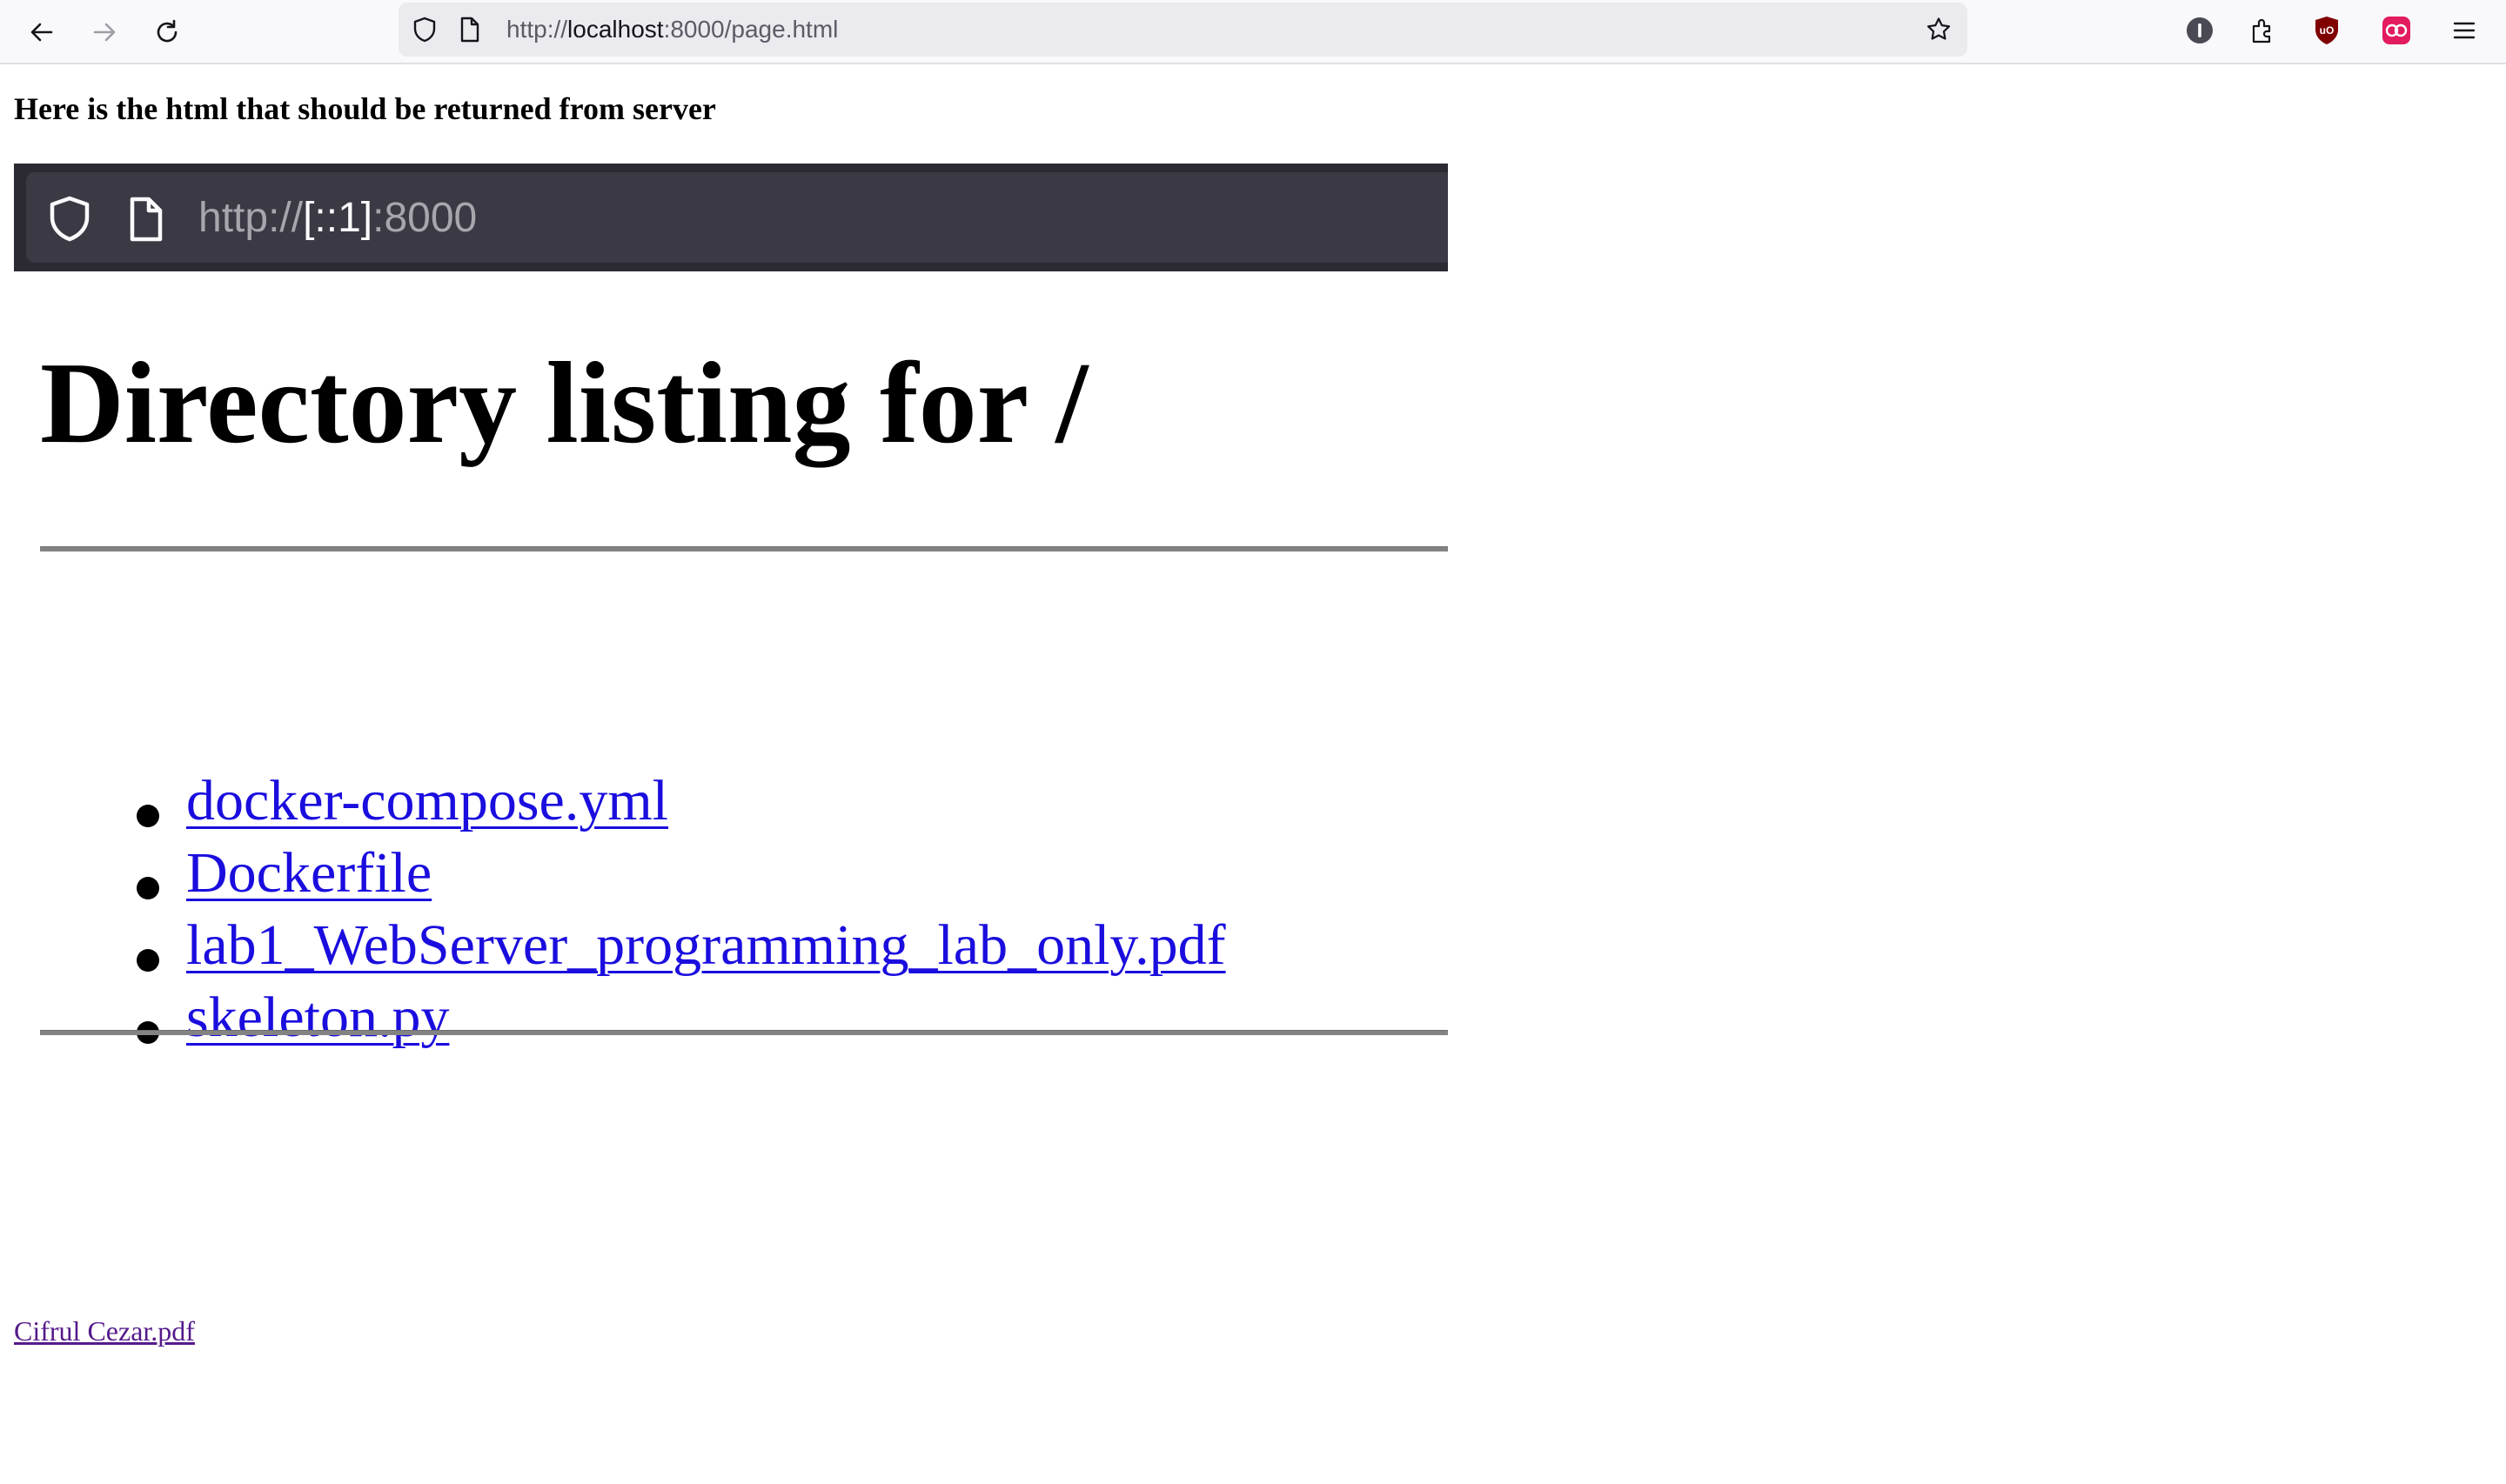 The image size is (2506, 1484). I want to click on hamburger-menu-icon, so click(2464, 30).